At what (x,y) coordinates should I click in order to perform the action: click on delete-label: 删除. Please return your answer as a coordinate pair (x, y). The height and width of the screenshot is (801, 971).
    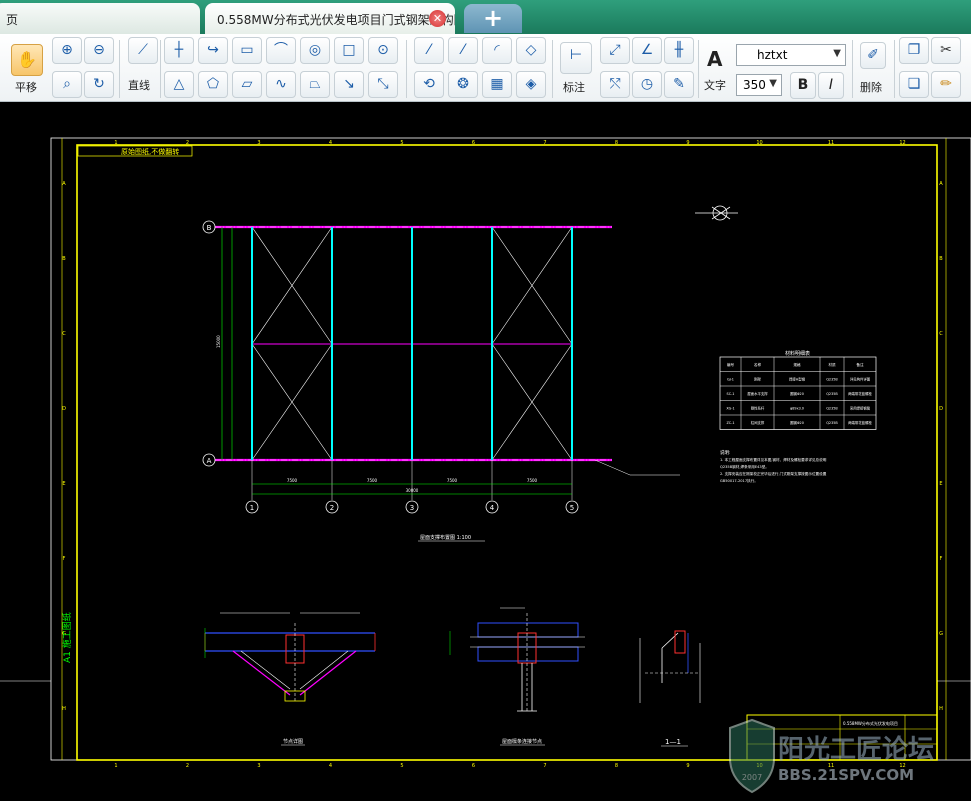
    Looking at the image, I should click on (871, 87).